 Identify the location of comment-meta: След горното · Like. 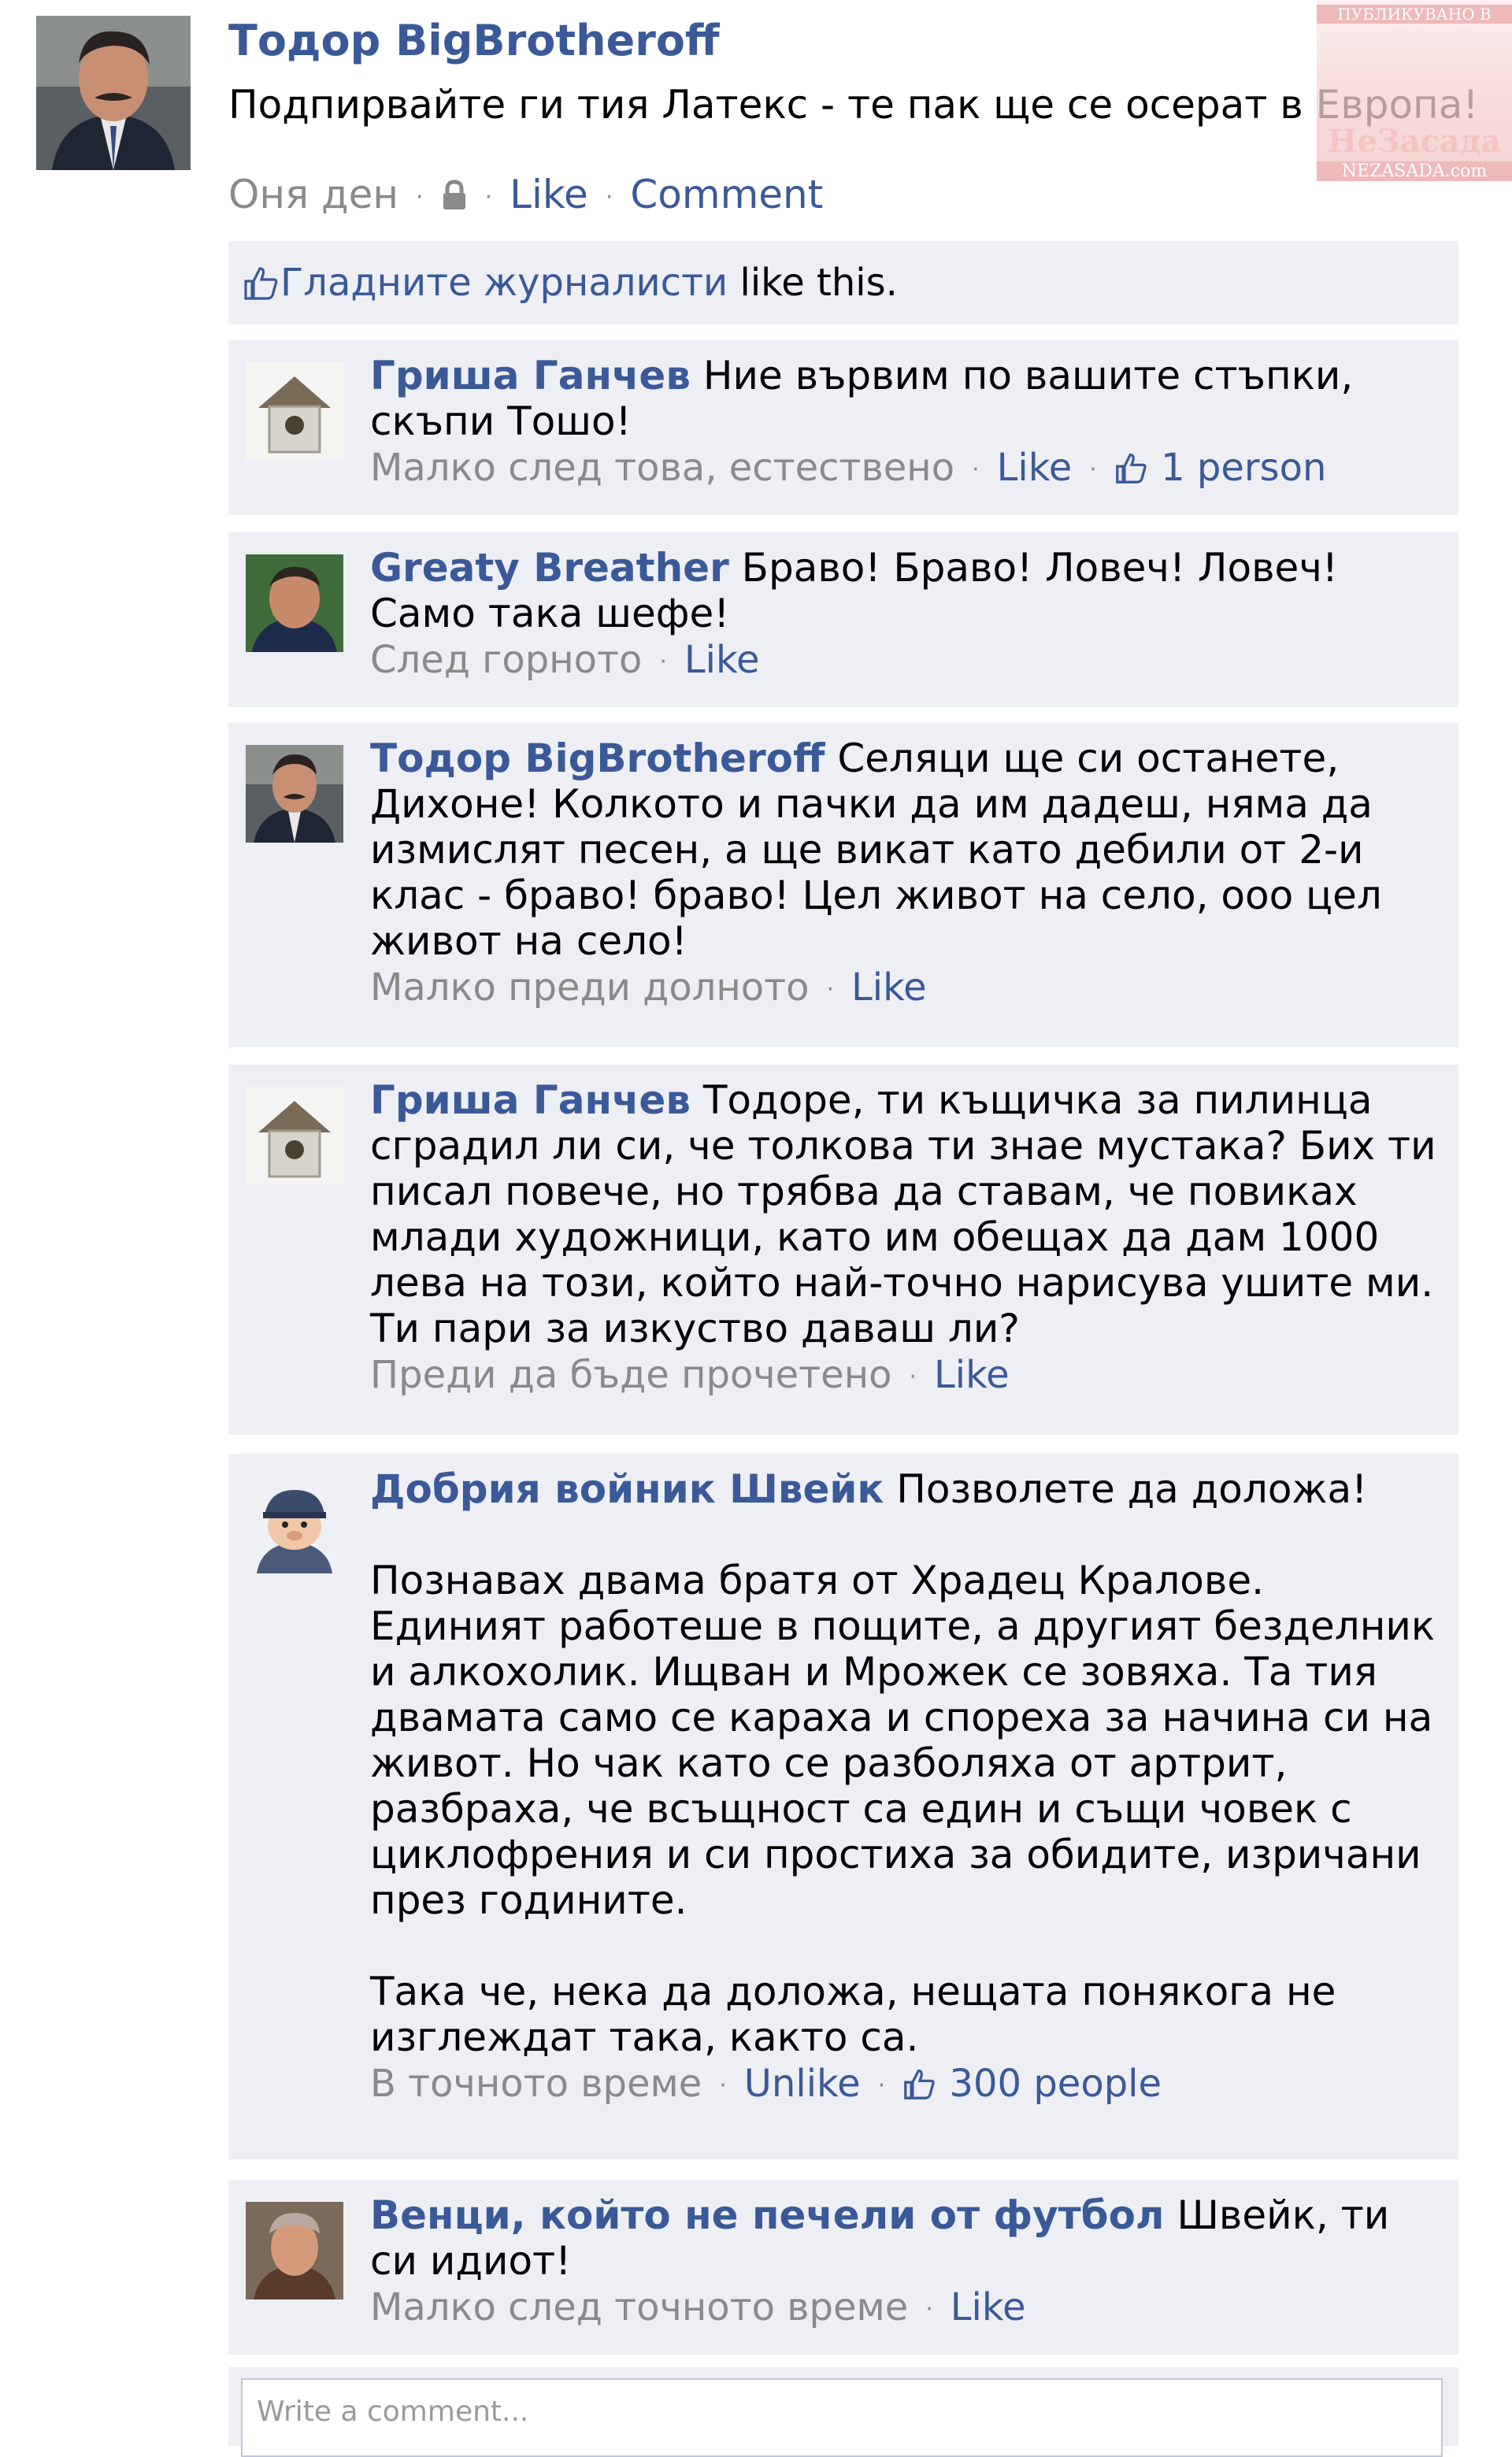
(909, 661).